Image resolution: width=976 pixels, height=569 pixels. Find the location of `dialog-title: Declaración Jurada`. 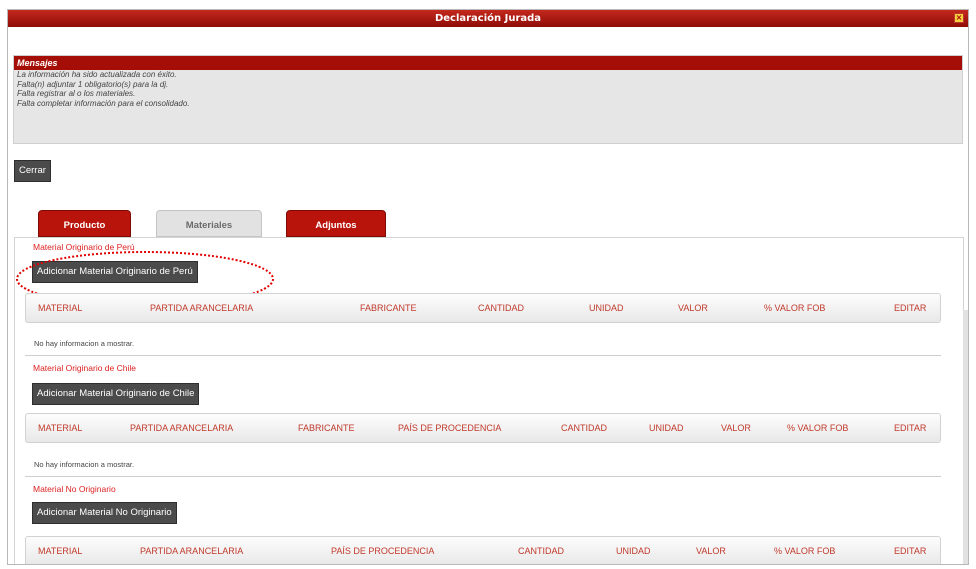

dialog-title: Declaración Jurada is located at coordinates (488, 18).